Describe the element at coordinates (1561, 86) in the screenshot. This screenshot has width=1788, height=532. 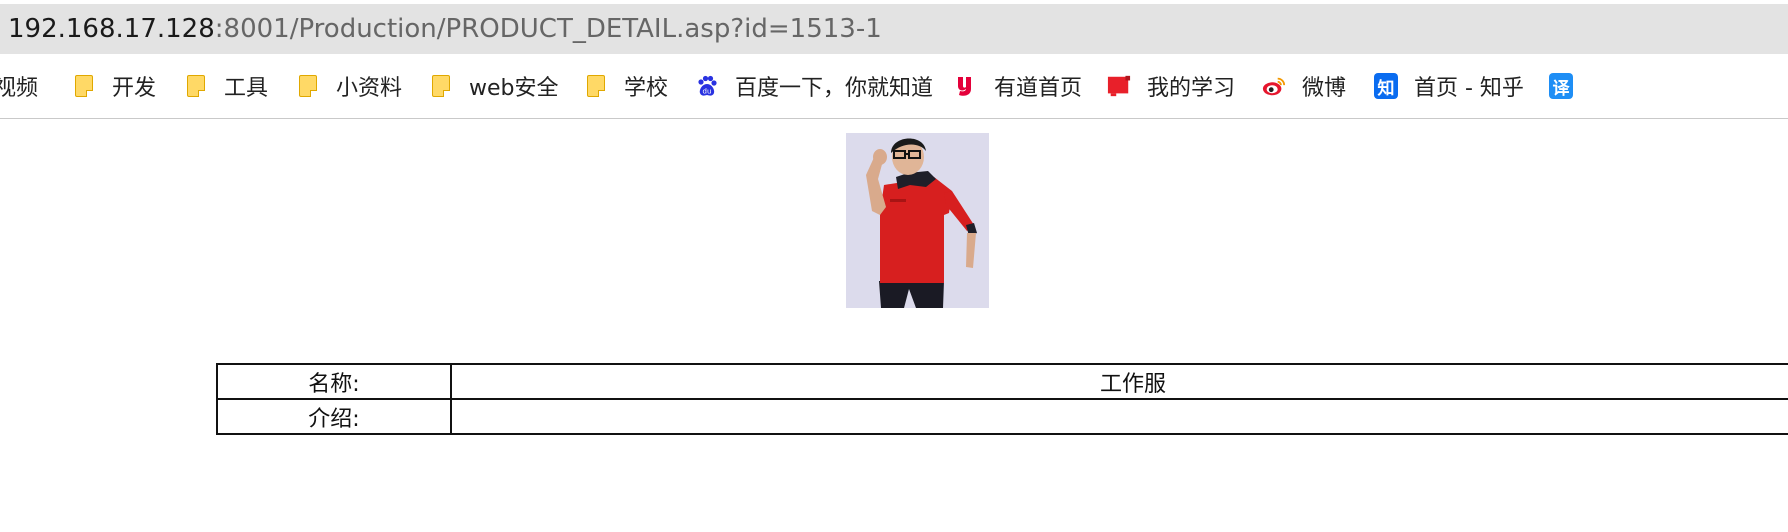
I see `translate-icon: 译` at that location.